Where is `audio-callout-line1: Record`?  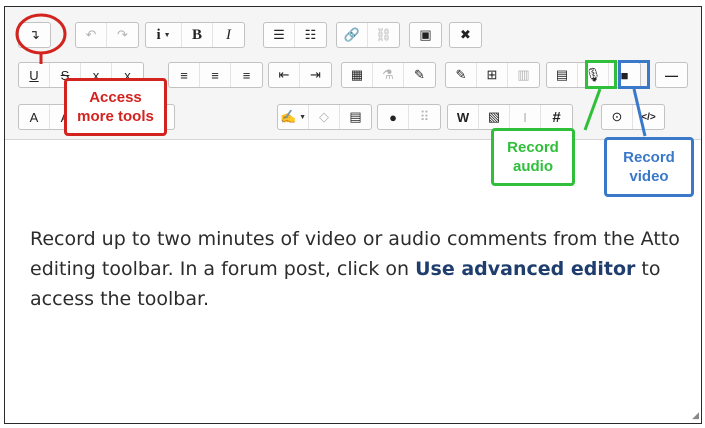 audio-callout-line1: Record is located at coordinates (533, 147).